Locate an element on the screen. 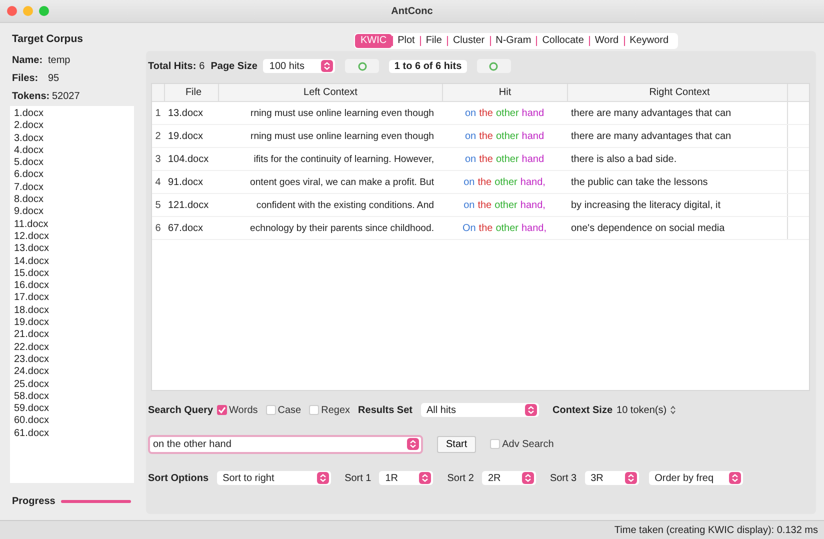 Image resolution: width=824 pixels, height=539 pixels. file-list-item: 23.docx is located at coordinates (32, 360).